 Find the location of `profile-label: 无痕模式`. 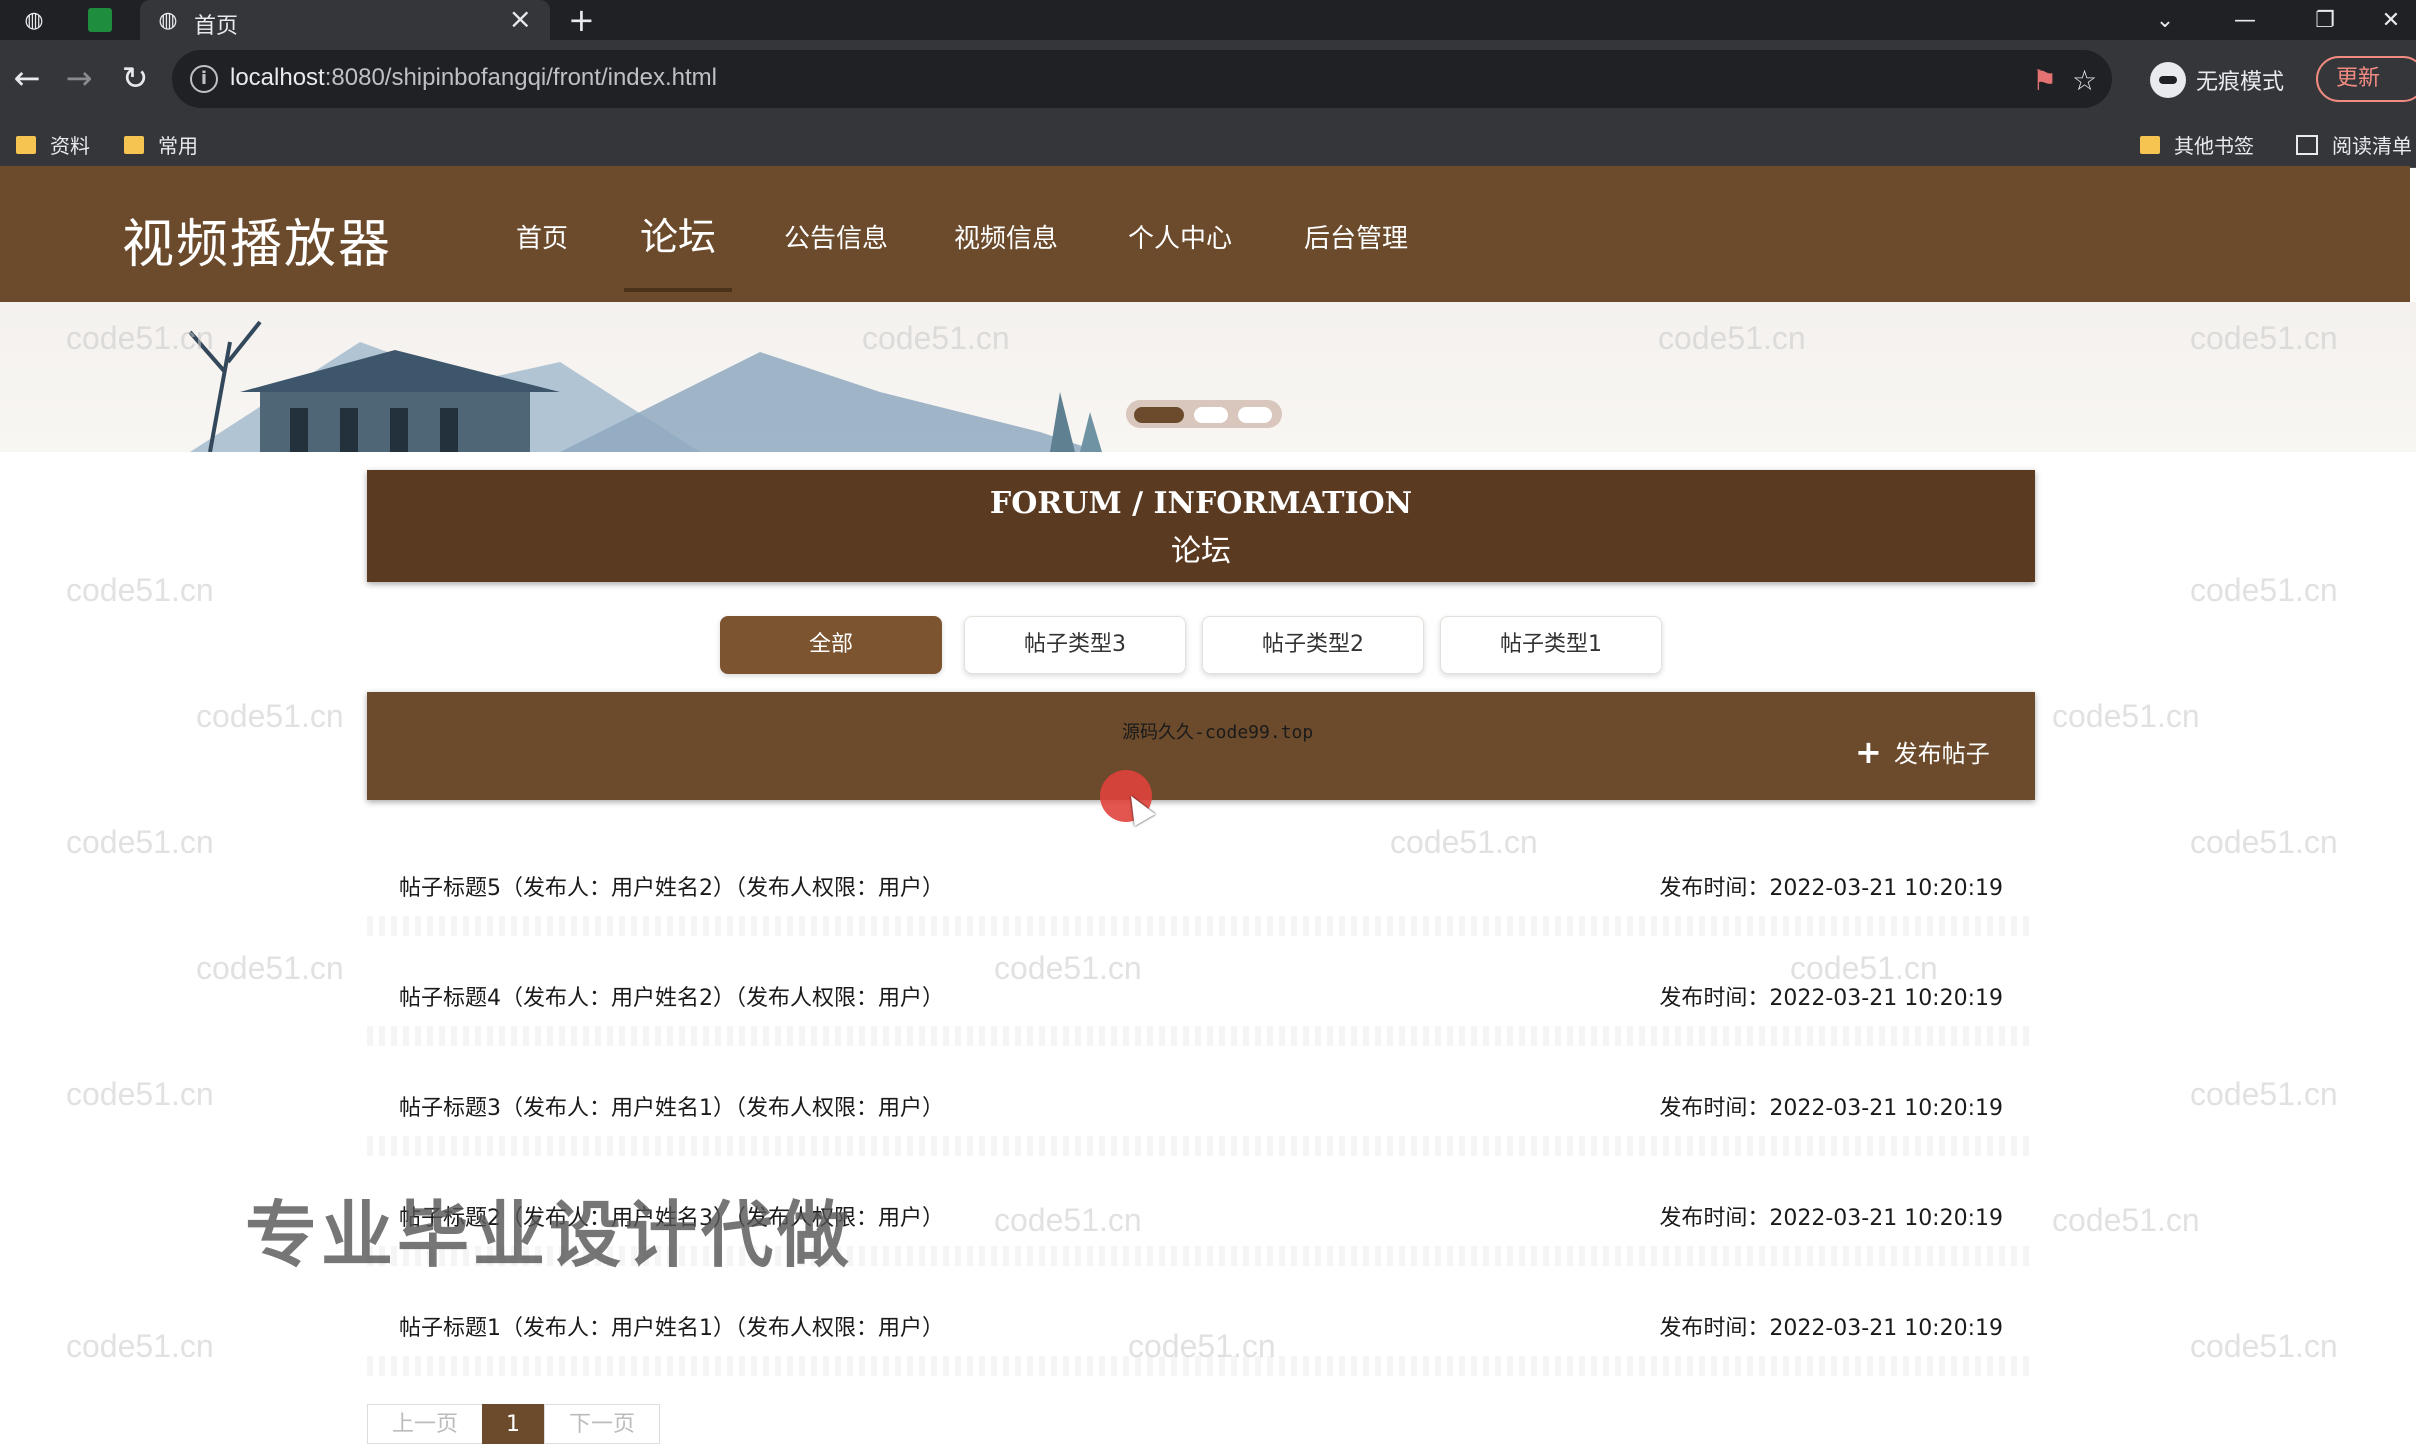

profile-label: 无痕模式 is located at coordinates (2240, 82).